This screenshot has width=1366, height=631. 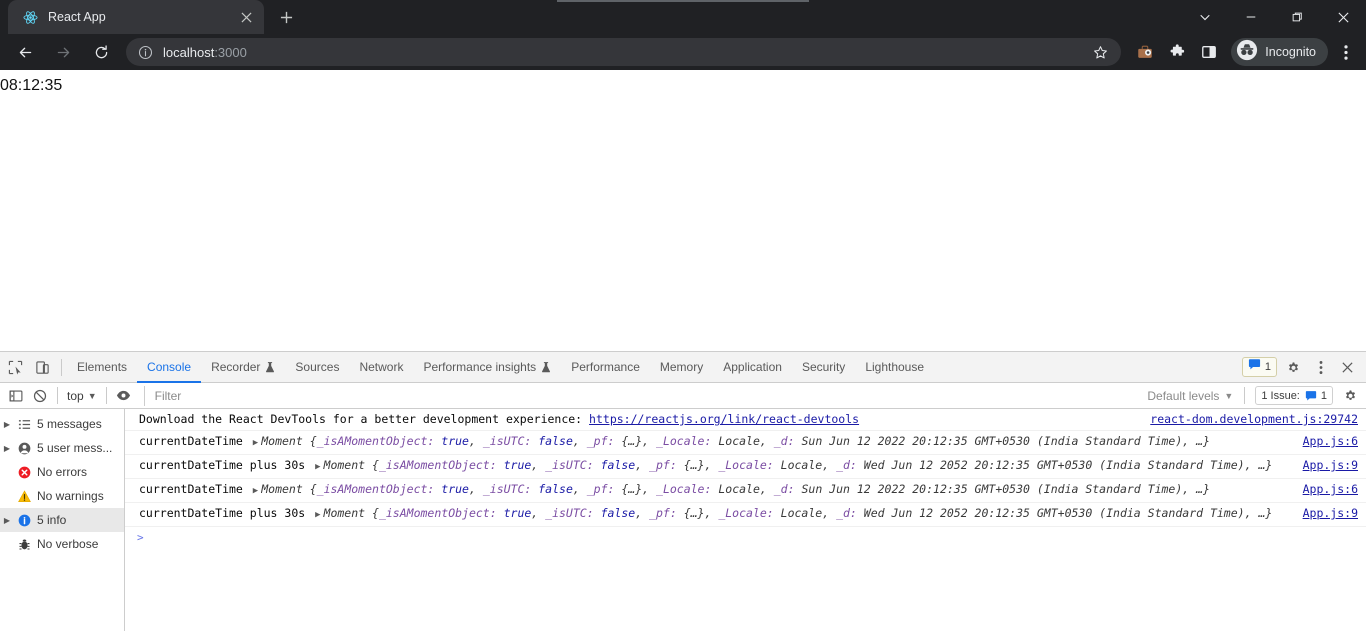 I want to click on tab-title: React App, so click(x=77, y=17).